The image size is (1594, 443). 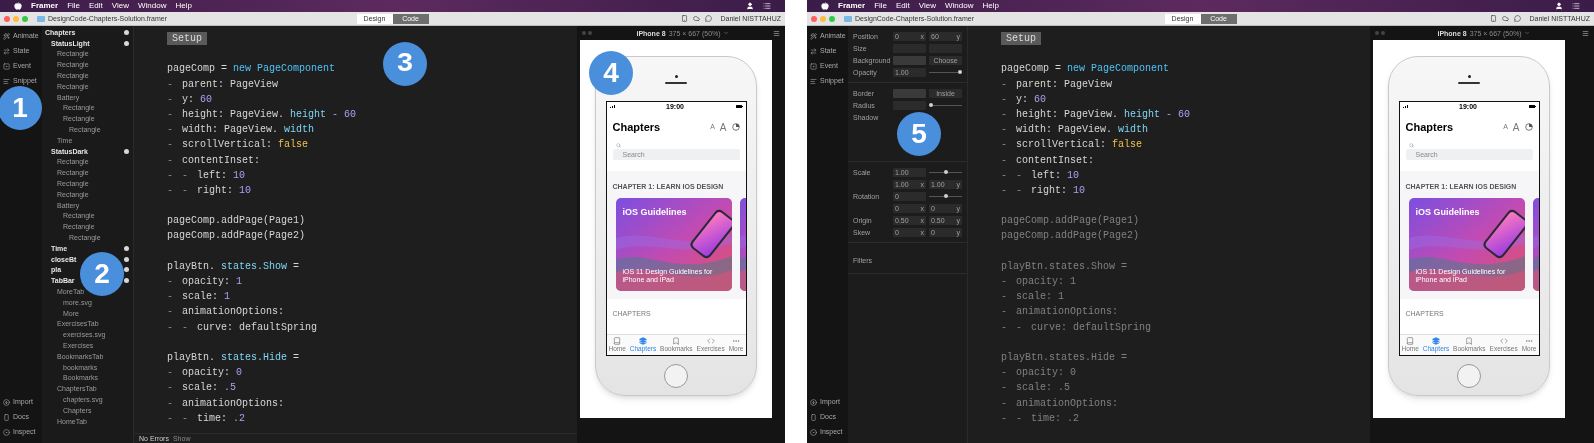 What do you see at coordinates (1065, 357) in the screenshot?
I see `code-line: playBtn.states.Hide =` at bounding box center [1065, 357].